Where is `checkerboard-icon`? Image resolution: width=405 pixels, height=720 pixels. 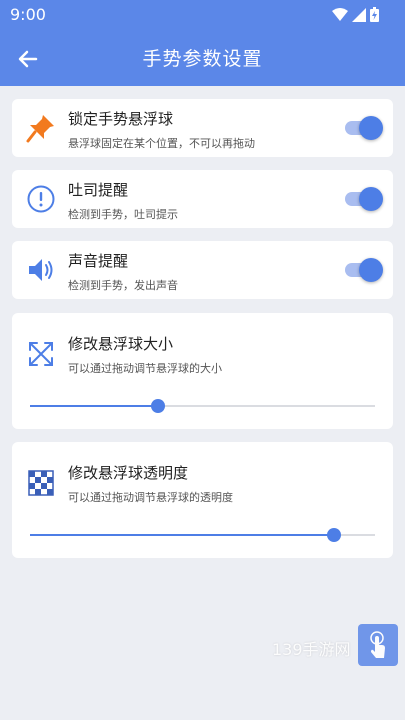 checkerboard-icon is located at coordinates (41, 483).